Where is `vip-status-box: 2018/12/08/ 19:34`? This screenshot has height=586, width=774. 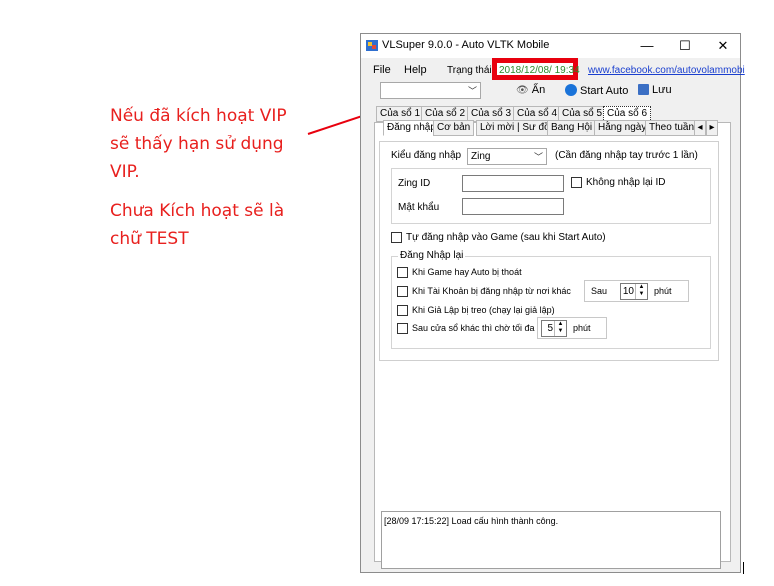 vip-status-box: 2018/12/08/ 19:34 is located at coordinates (536, 69).